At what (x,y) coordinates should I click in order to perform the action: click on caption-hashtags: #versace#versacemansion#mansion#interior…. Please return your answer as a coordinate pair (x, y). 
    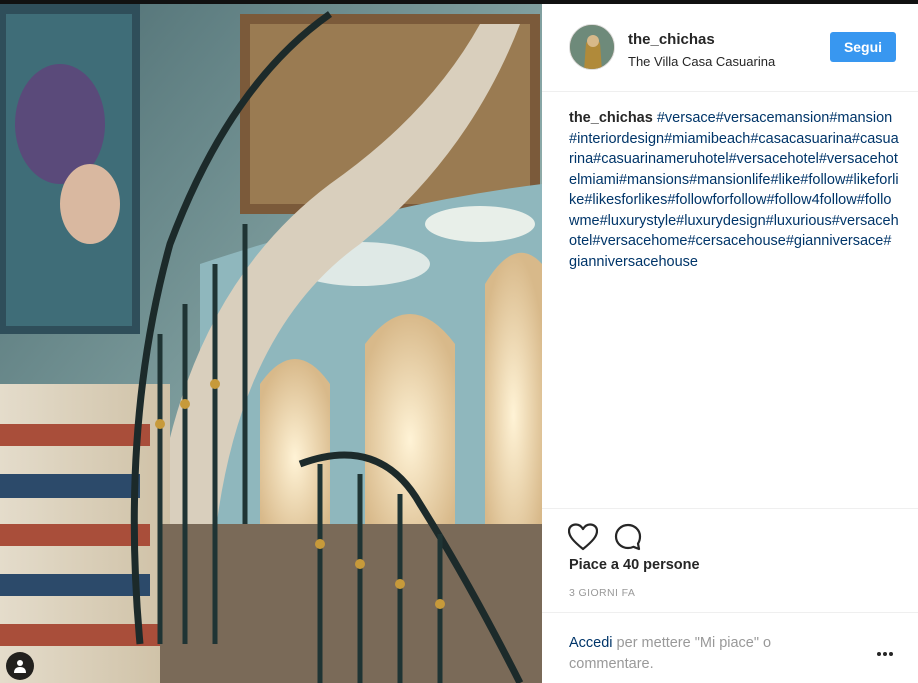
    Looking at the image, I should click on (734, 190).